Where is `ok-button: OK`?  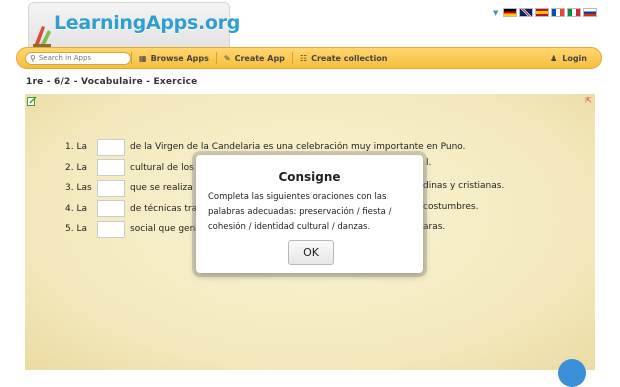
ok-button: OK is located at coordinates (311, 252).